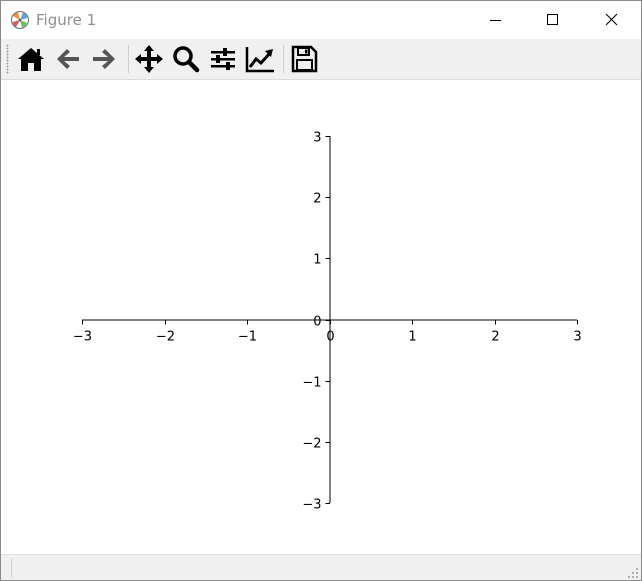  I want to click on forward-button, so click(104, 59).